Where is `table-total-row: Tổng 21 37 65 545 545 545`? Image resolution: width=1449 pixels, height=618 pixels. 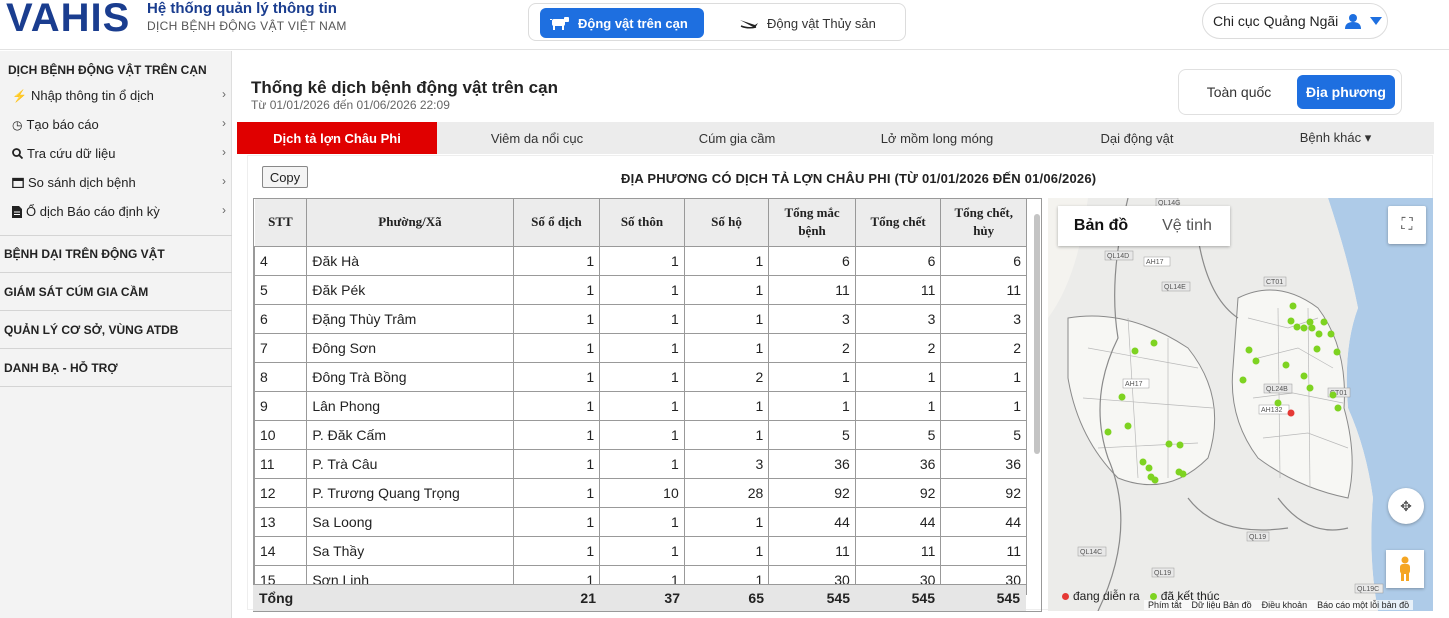
table-total-row: Tổng 21 37 65 545 545 545 is located at coordinates (639, 597).